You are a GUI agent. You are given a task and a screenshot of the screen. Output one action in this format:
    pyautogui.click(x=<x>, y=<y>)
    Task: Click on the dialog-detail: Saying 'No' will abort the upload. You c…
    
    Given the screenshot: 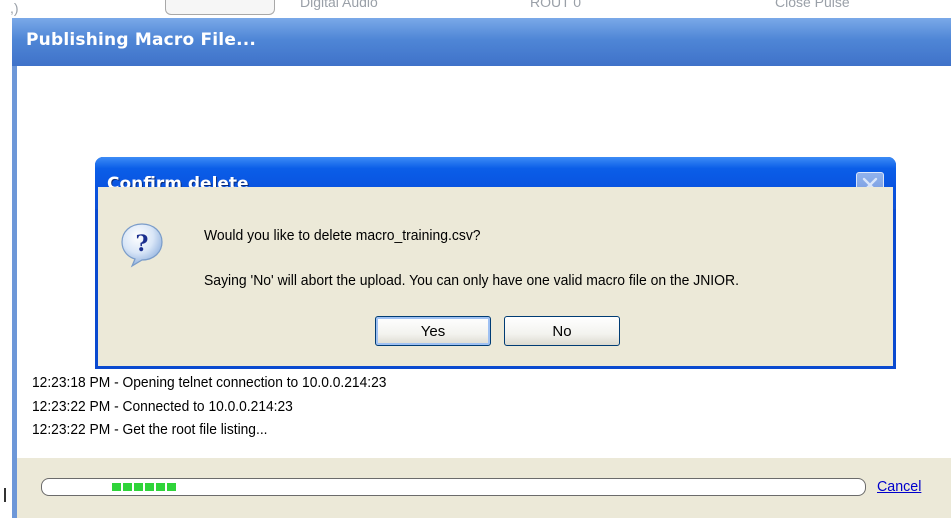 What is the action you would take?
    pyautogui.click(x=471, y=280)
    